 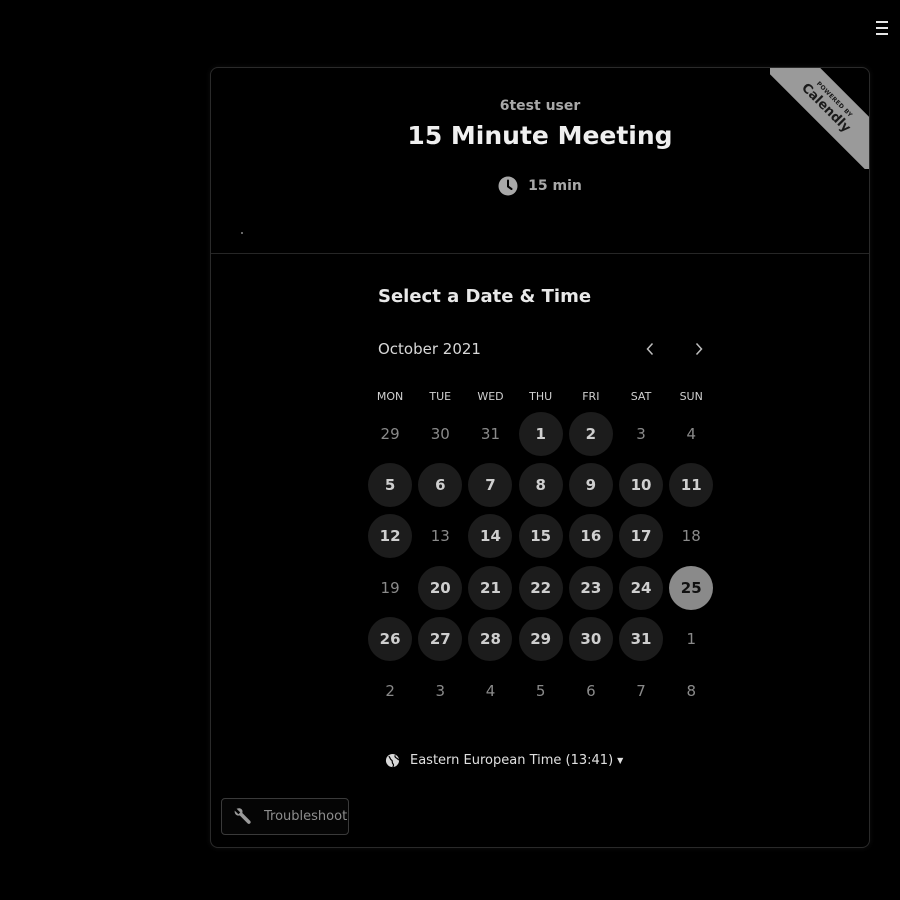 What do you see at coordinates (590, 639) in the screenshot?
I see `calendar-day-available: 30` at bounding box center [590, 639].